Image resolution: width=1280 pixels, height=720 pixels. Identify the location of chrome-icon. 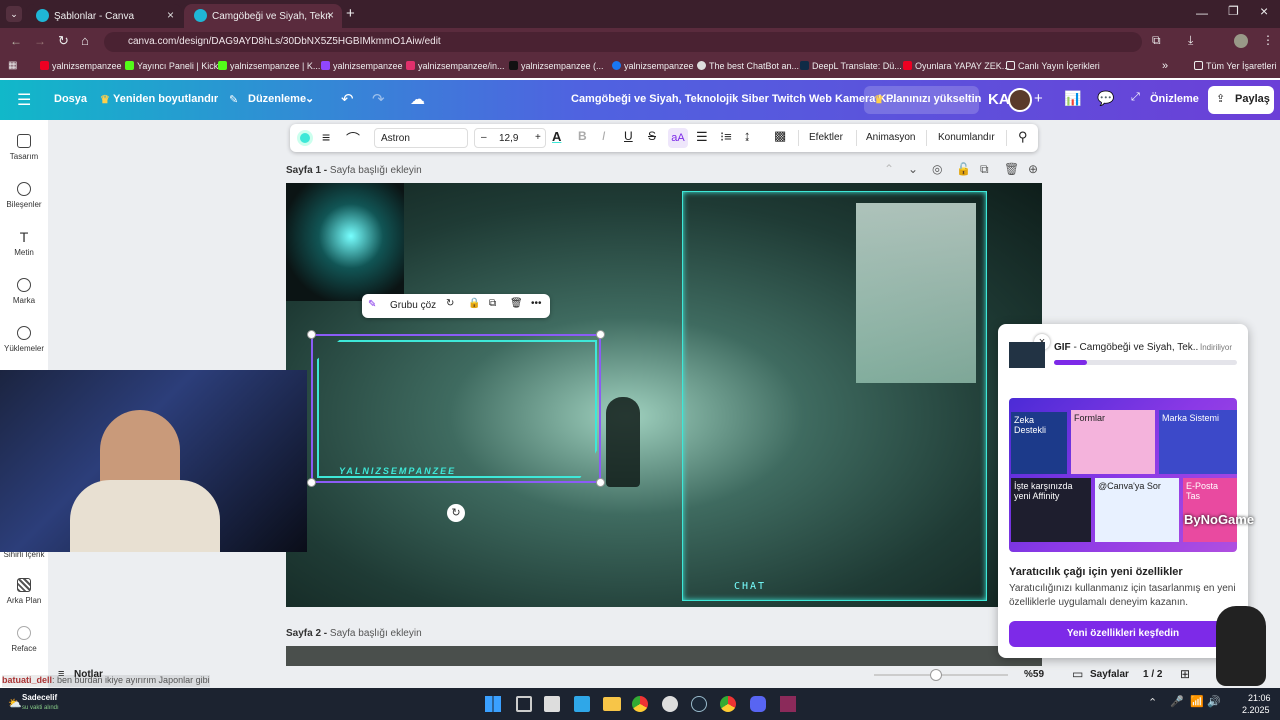
(640, 704).